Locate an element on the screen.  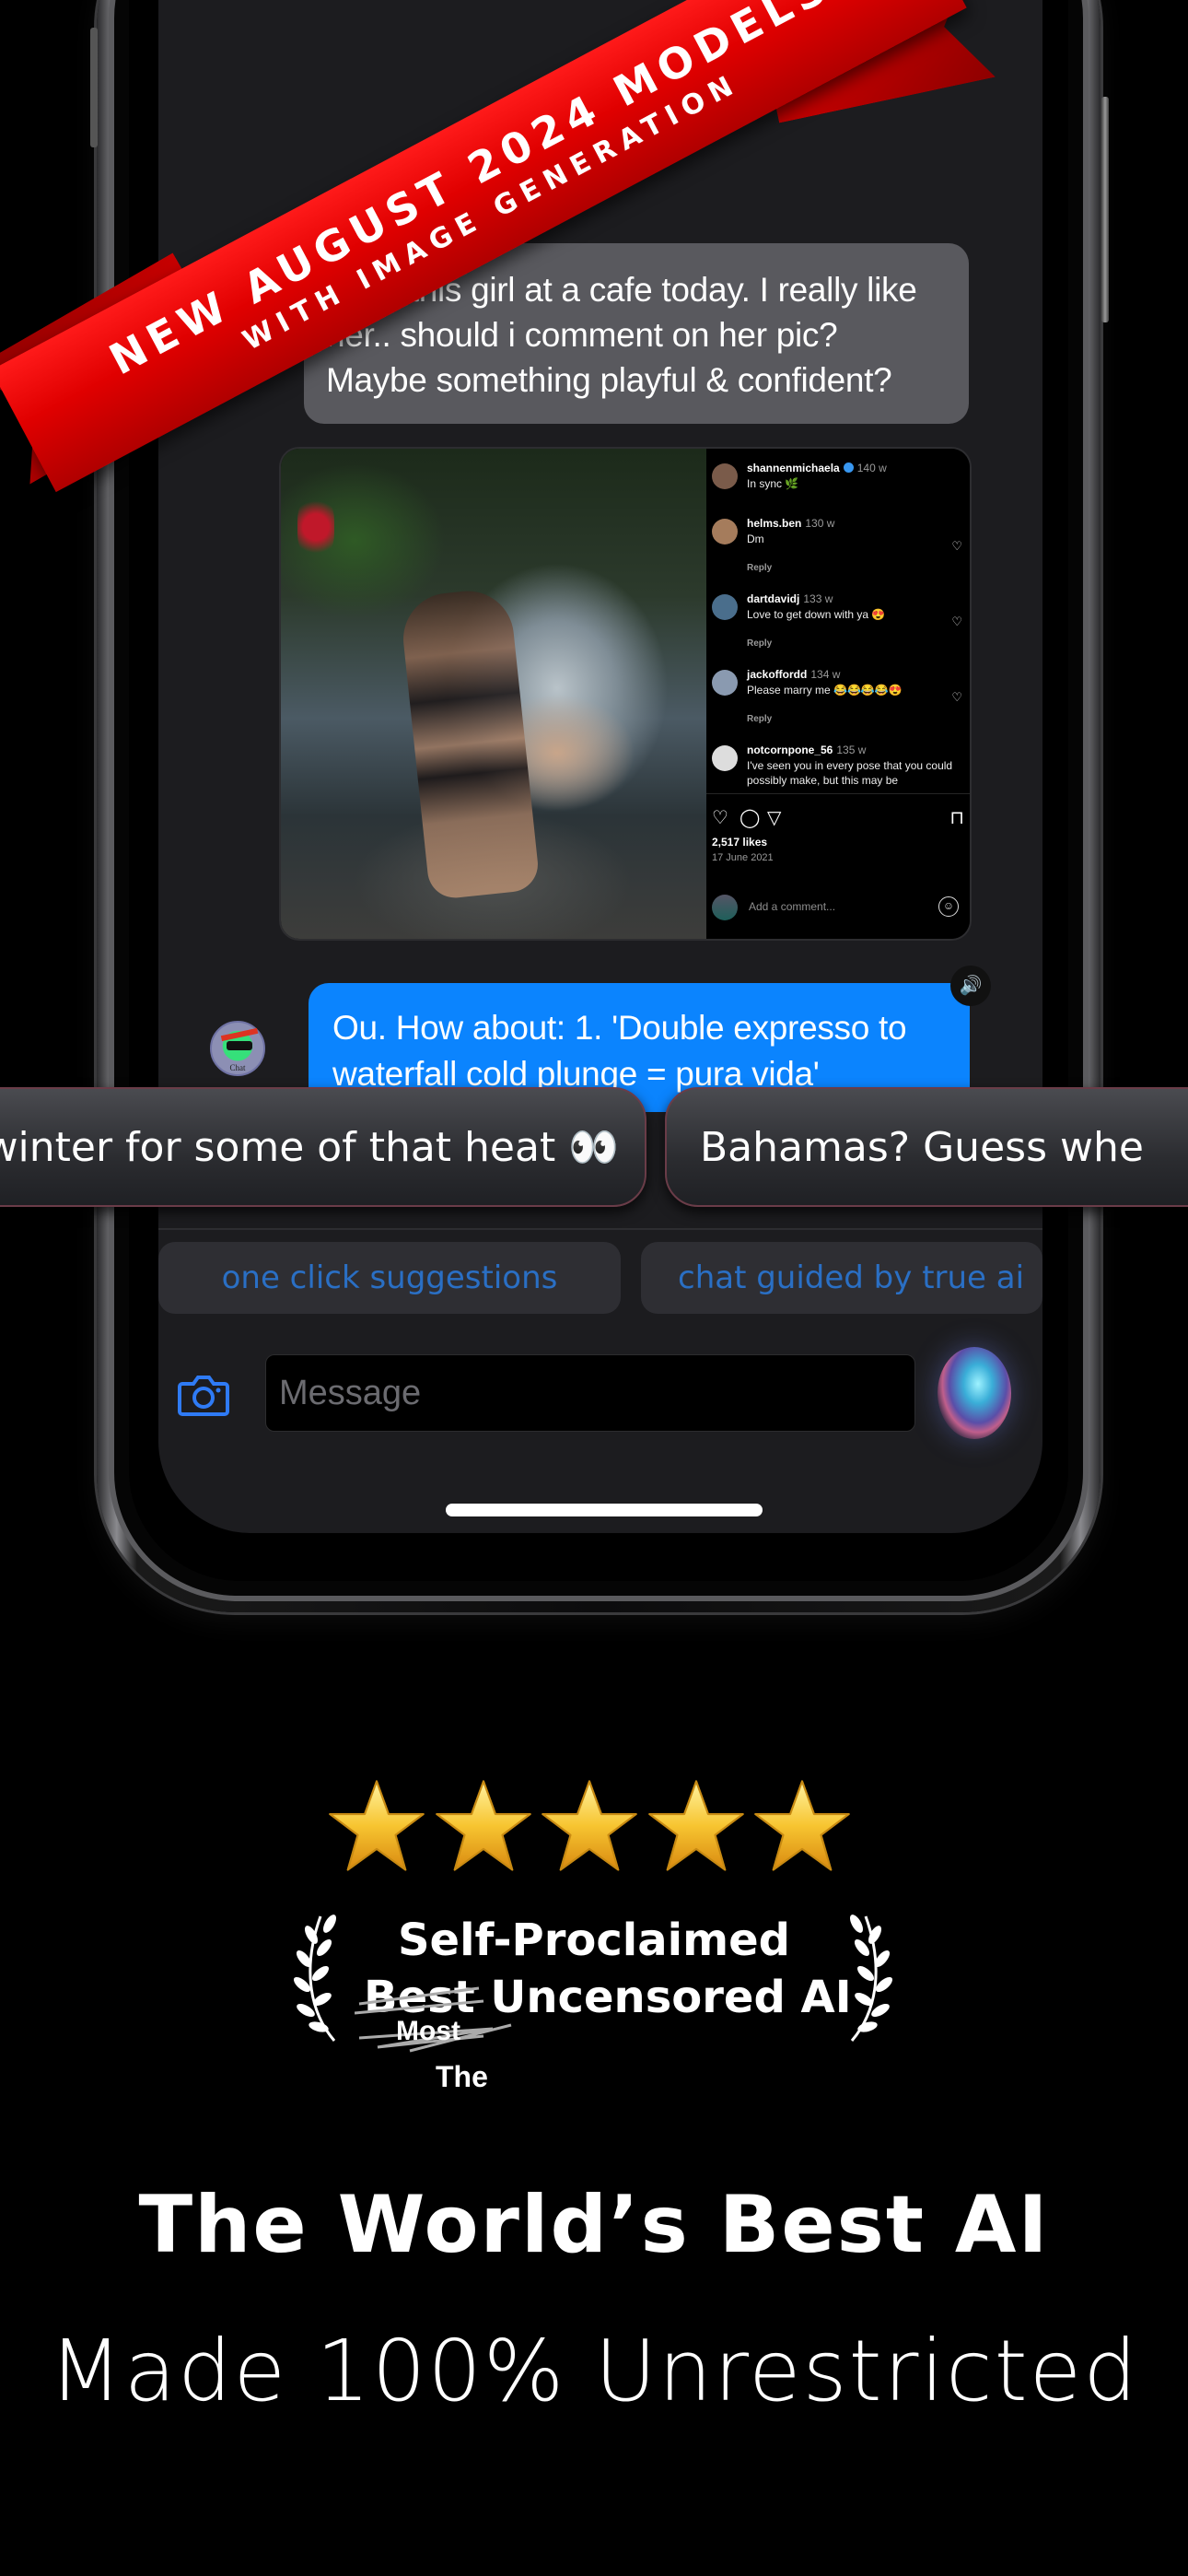
suggestion-text: winter for some of that heat 👀 is located at coordinates (309, 1147).